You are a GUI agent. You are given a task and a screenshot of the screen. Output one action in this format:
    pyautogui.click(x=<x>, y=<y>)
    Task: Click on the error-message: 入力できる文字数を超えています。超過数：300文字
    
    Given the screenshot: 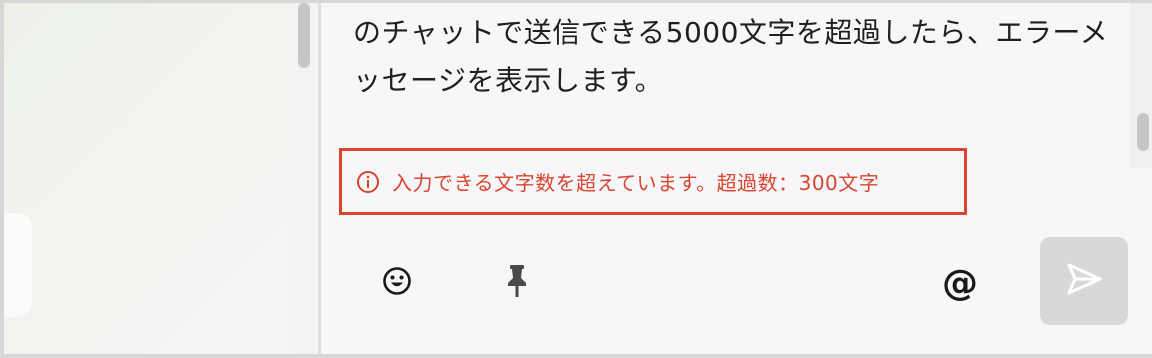 What is the action you would take?
    pyautogui.click(x=653, y=181)
    